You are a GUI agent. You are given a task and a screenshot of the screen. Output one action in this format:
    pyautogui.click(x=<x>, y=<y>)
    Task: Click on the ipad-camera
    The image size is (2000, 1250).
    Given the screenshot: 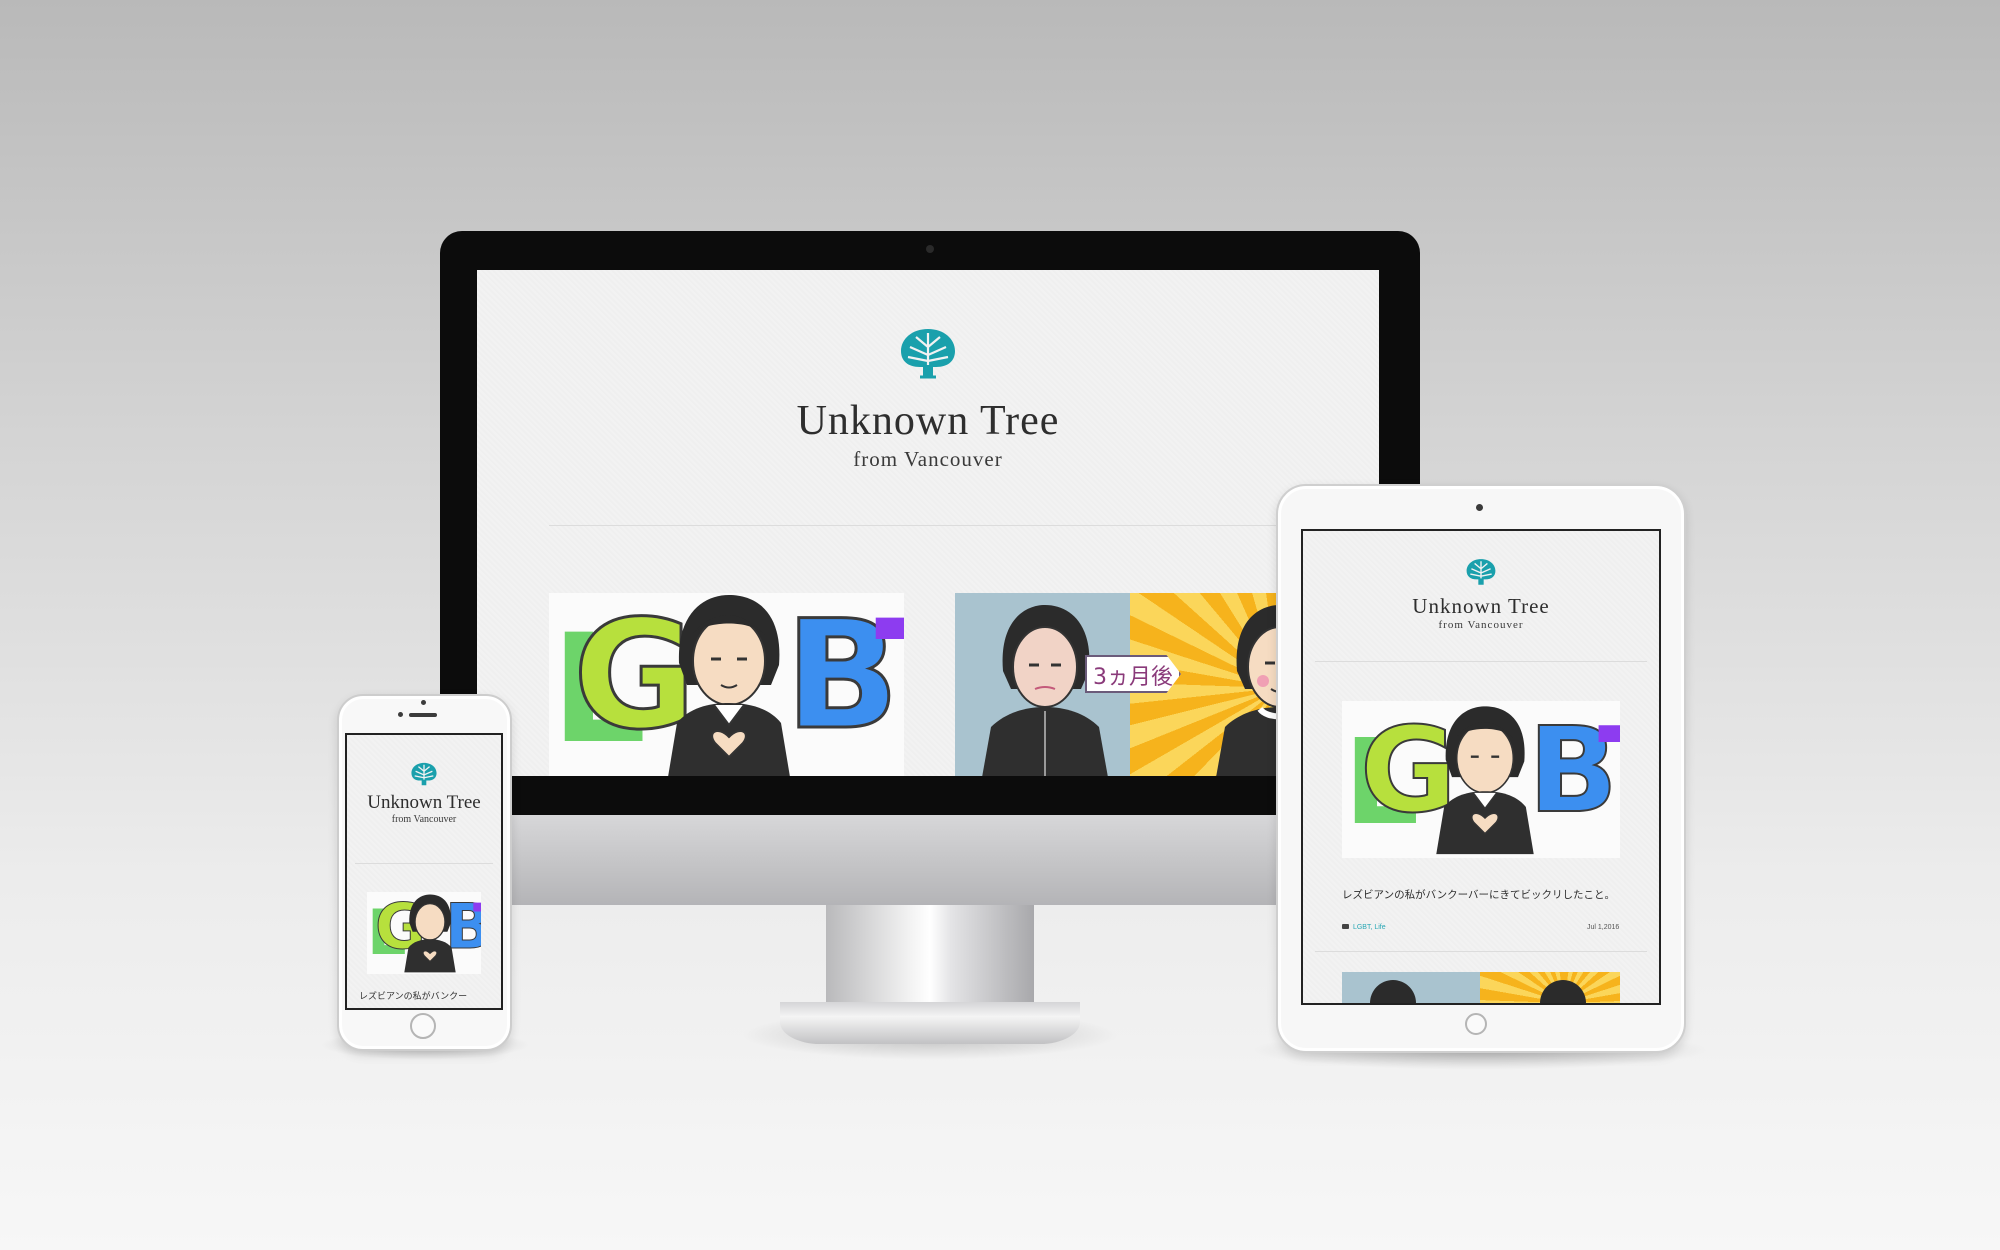 What is the action you would take?
    pyautogui.click(x=1479, y=507)
    